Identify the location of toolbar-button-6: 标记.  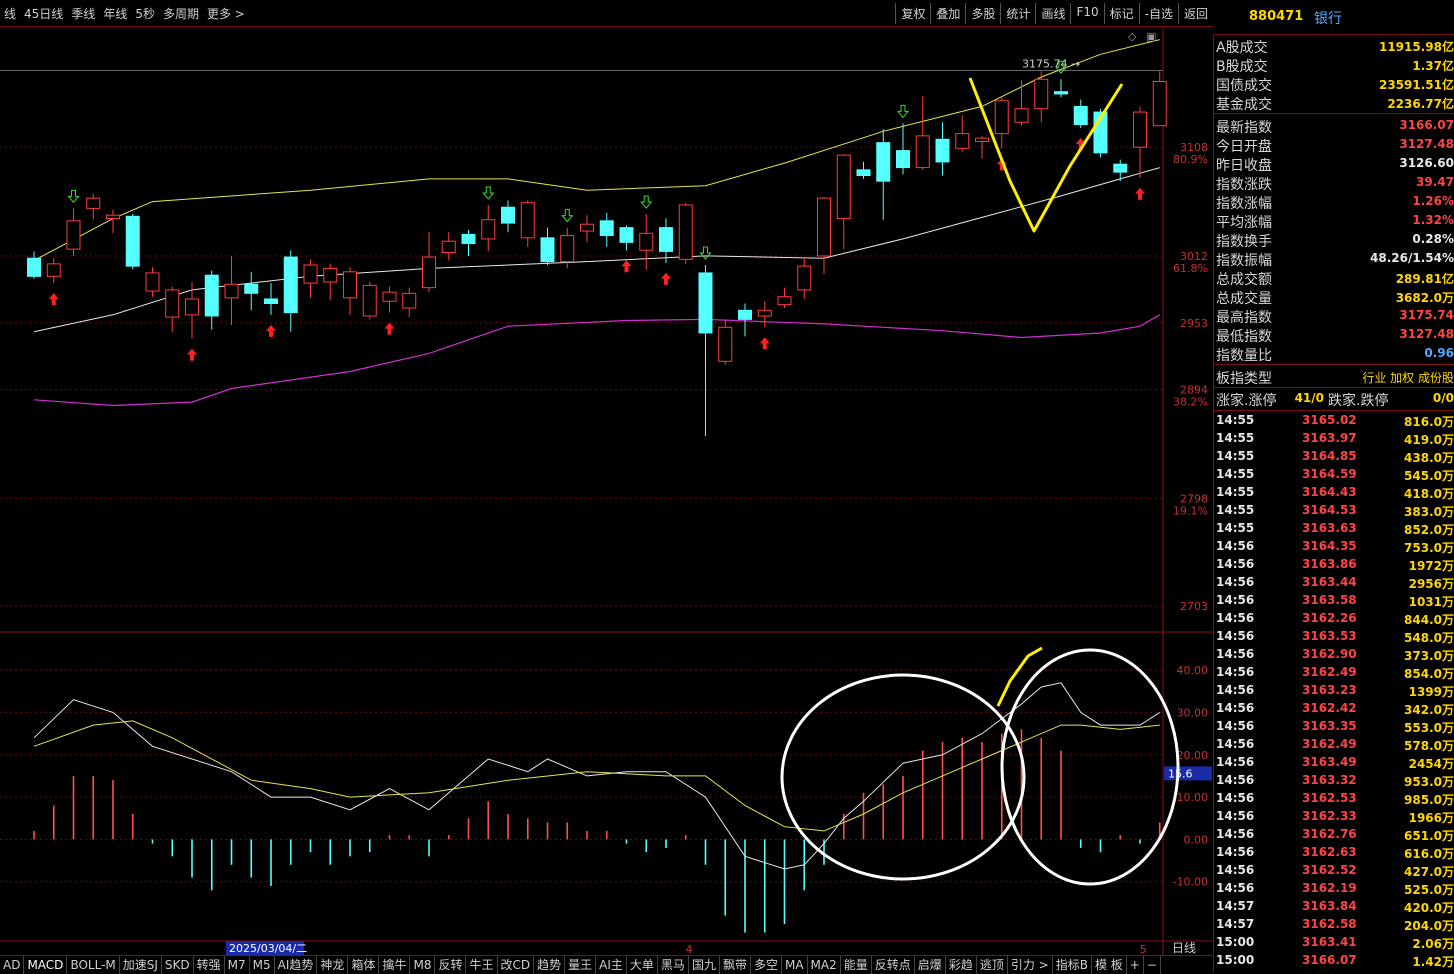
(1121, 13).